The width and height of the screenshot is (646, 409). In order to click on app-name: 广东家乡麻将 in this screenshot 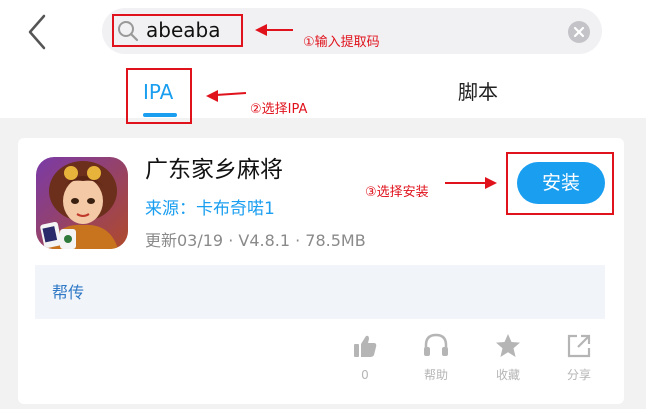, I will do `click(214, 170)`.